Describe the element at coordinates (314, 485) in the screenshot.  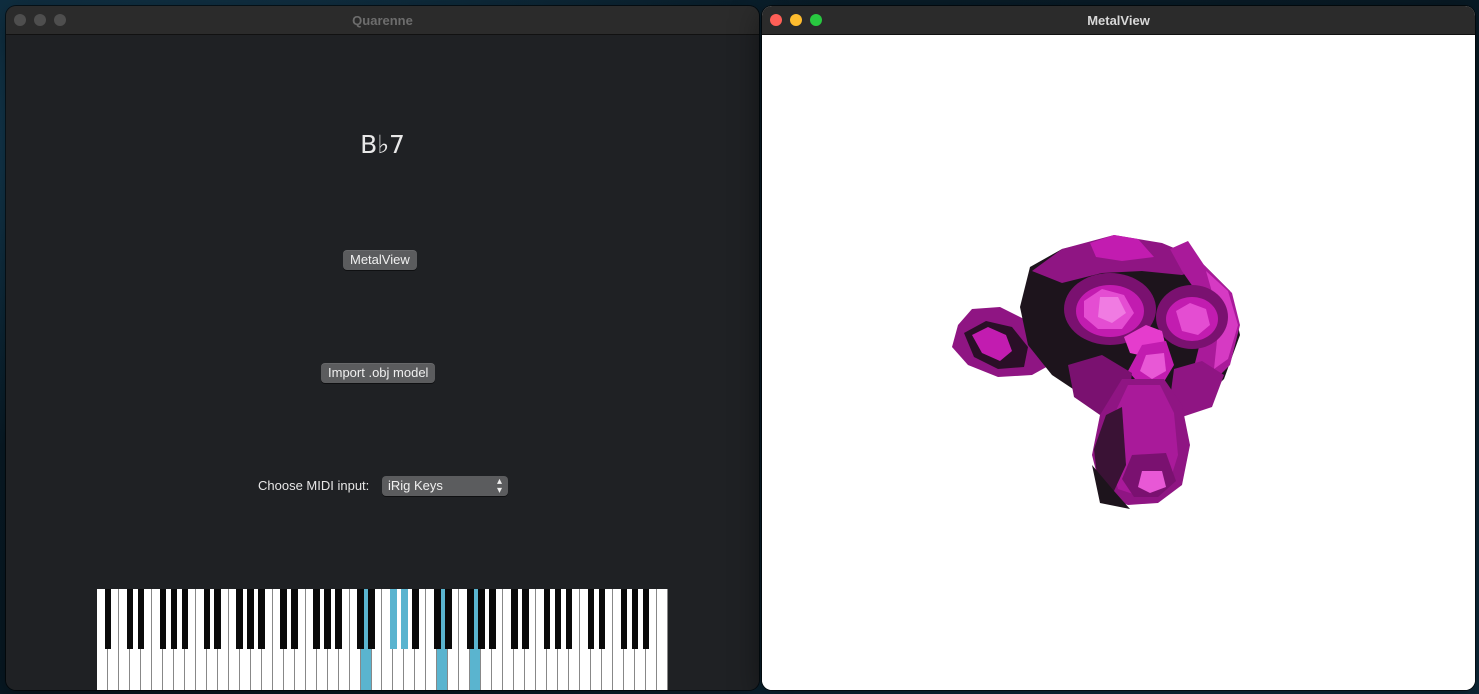
I see `midi-input-label: Choose MIDI input:` at that location.